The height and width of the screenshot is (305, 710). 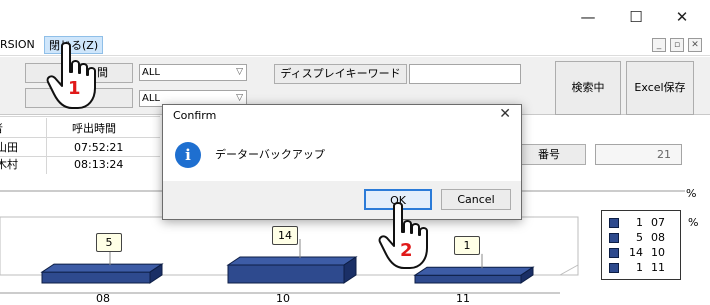 What do you see at coordinates (19, 45) in the screenshot?
I see `menu-item-version: RSION` at bounding box center [19, 45].